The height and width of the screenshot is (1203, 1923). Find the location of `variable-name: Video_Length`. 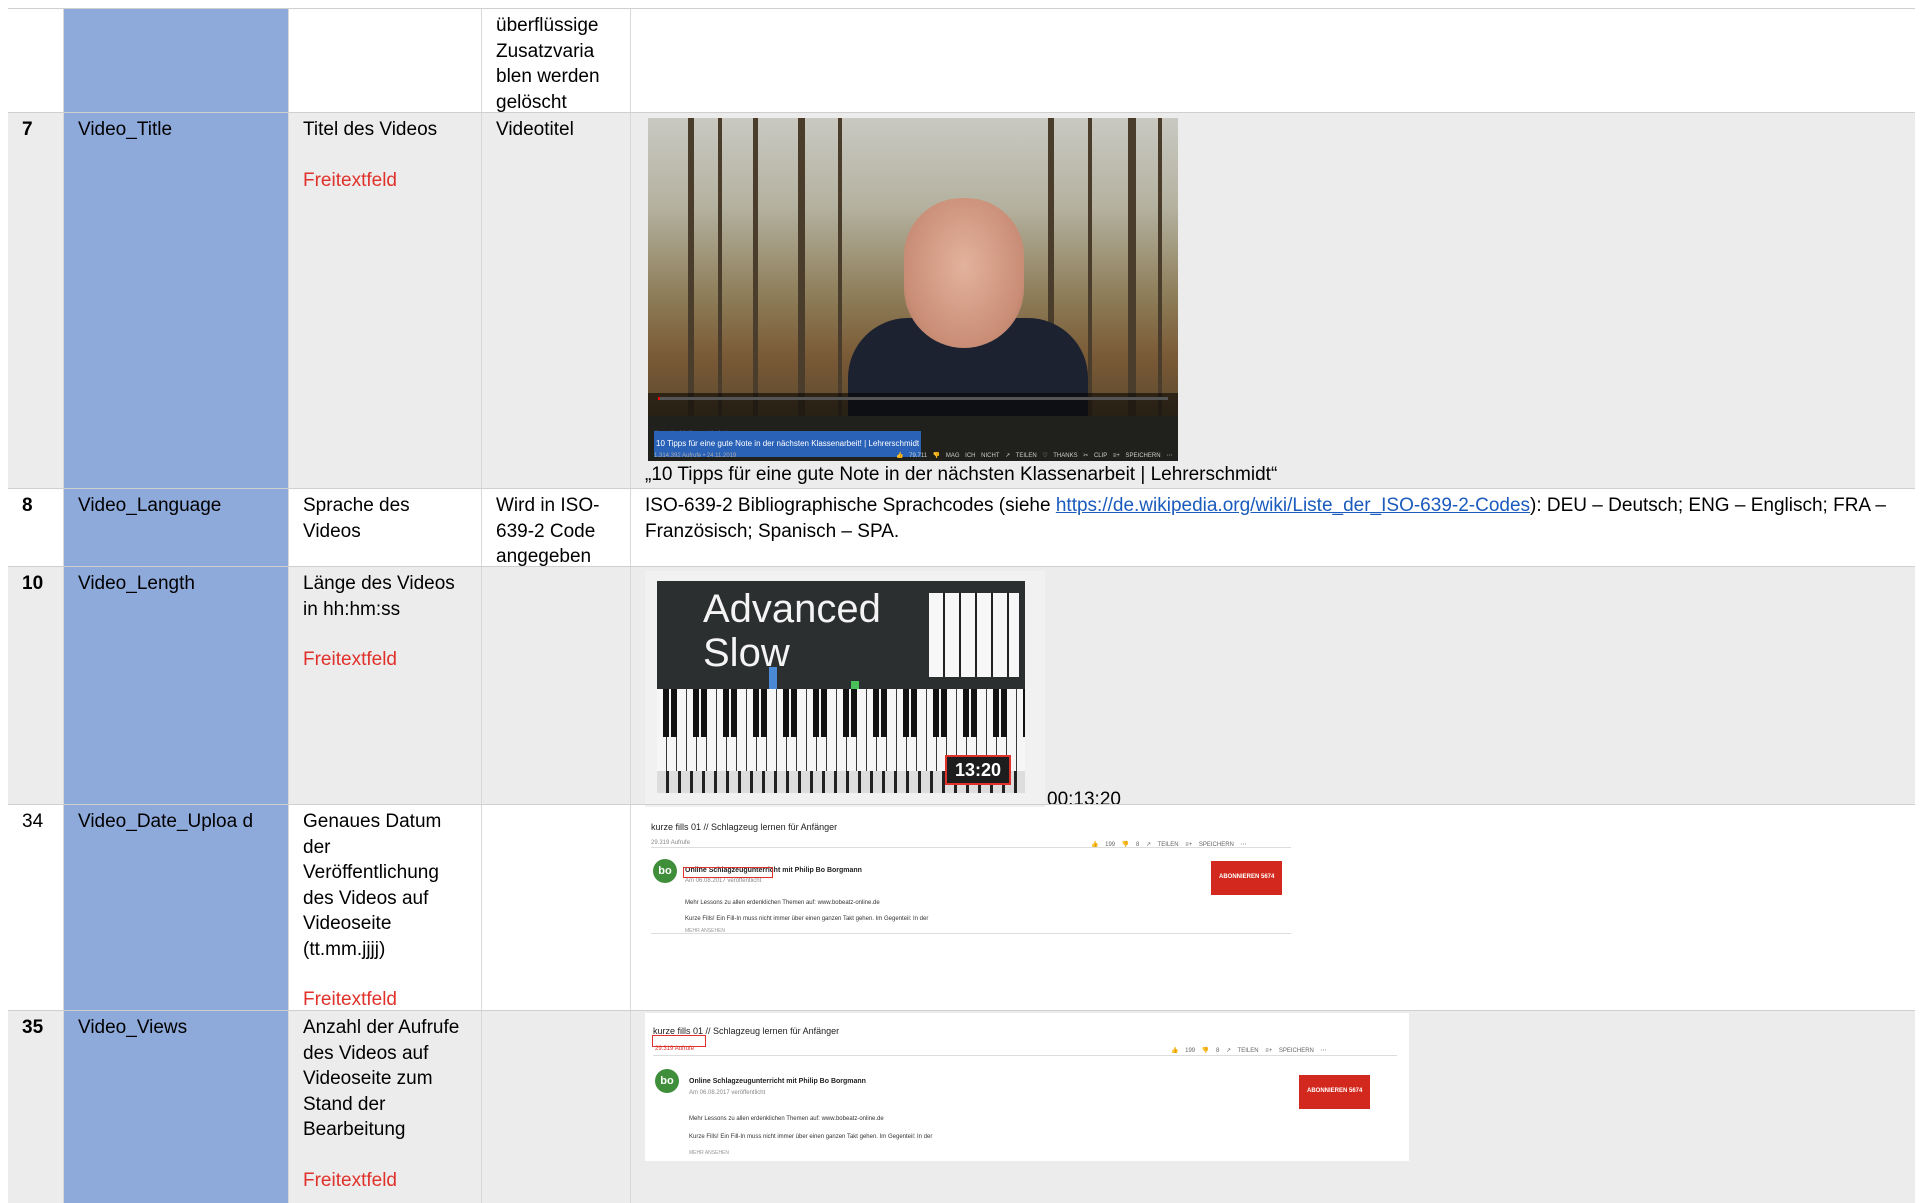

variable-name: Video_Length is located at coordinates (176, 686).